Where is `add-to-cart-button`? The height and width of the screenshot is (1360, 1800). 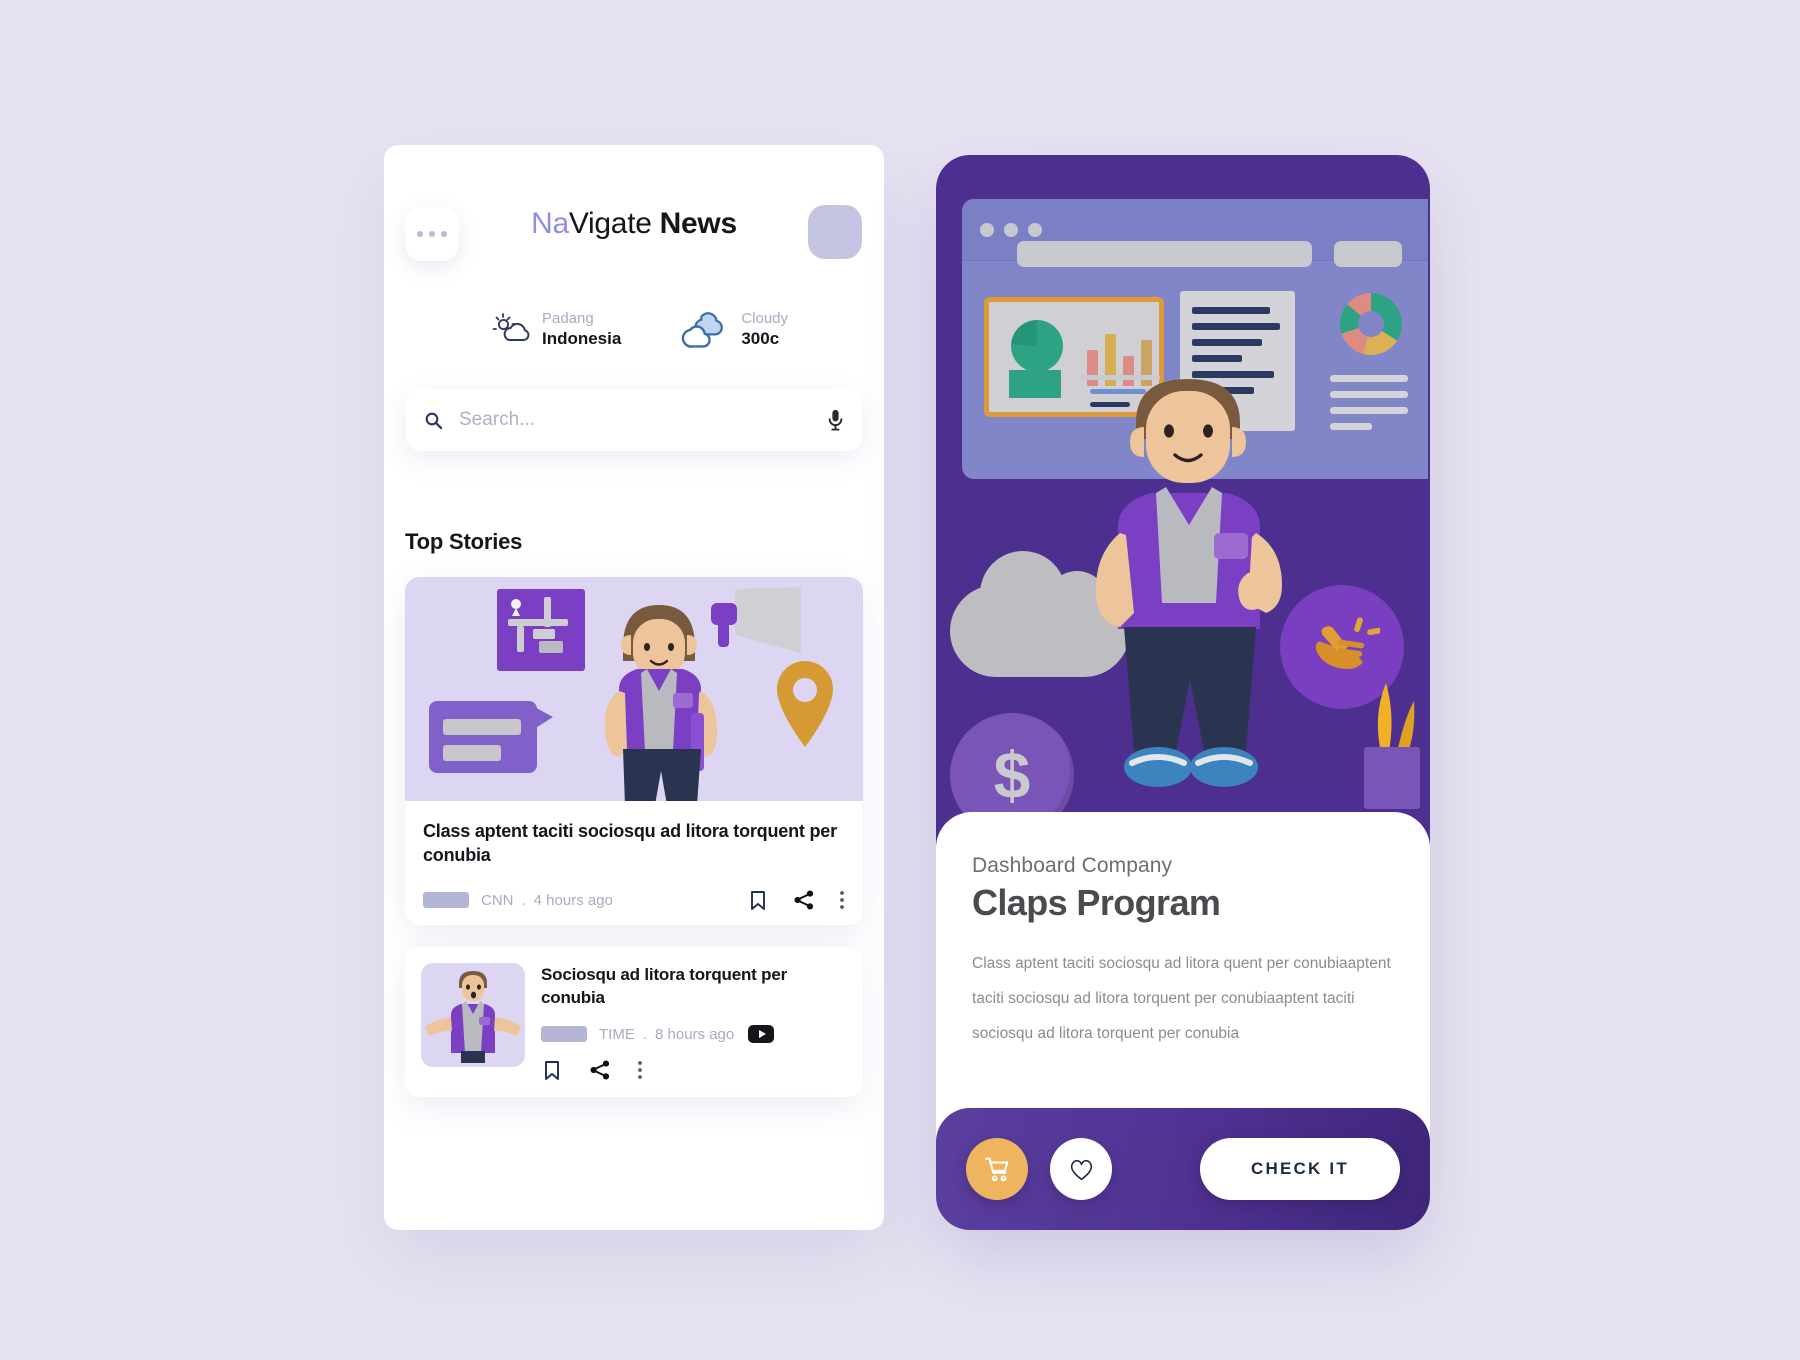 add-to-cart-button is located at coordinates (997, 1169).